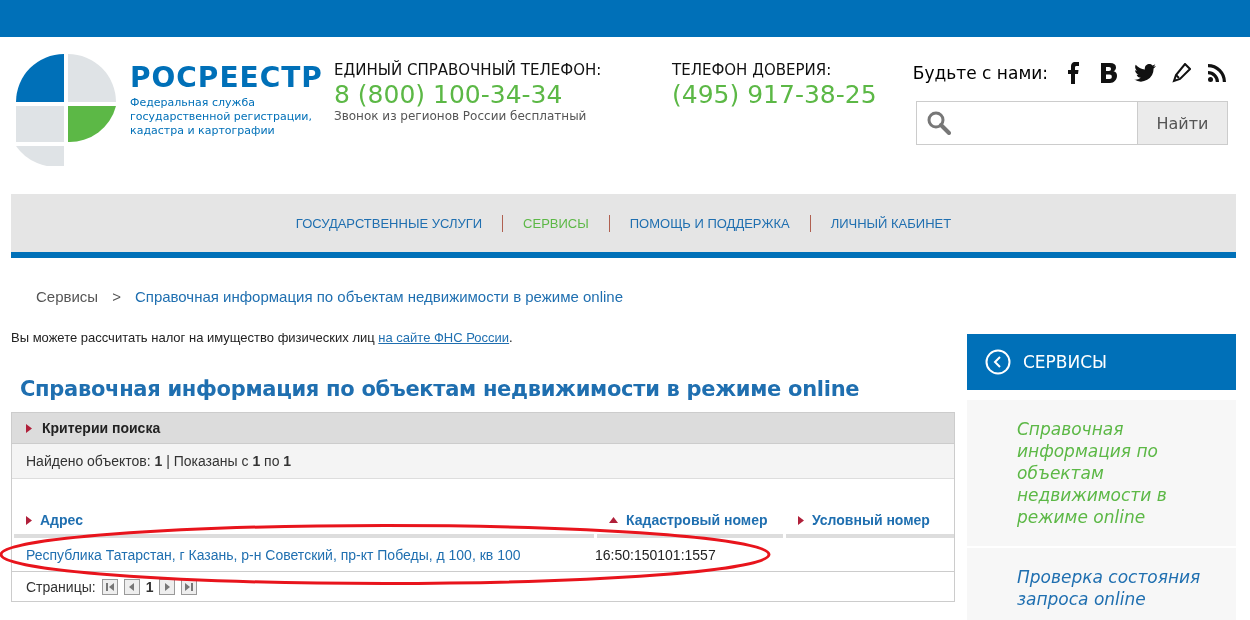  Describe the element at coordinates (66, 110) in the screenshot. I see `logo-icon` at that location.